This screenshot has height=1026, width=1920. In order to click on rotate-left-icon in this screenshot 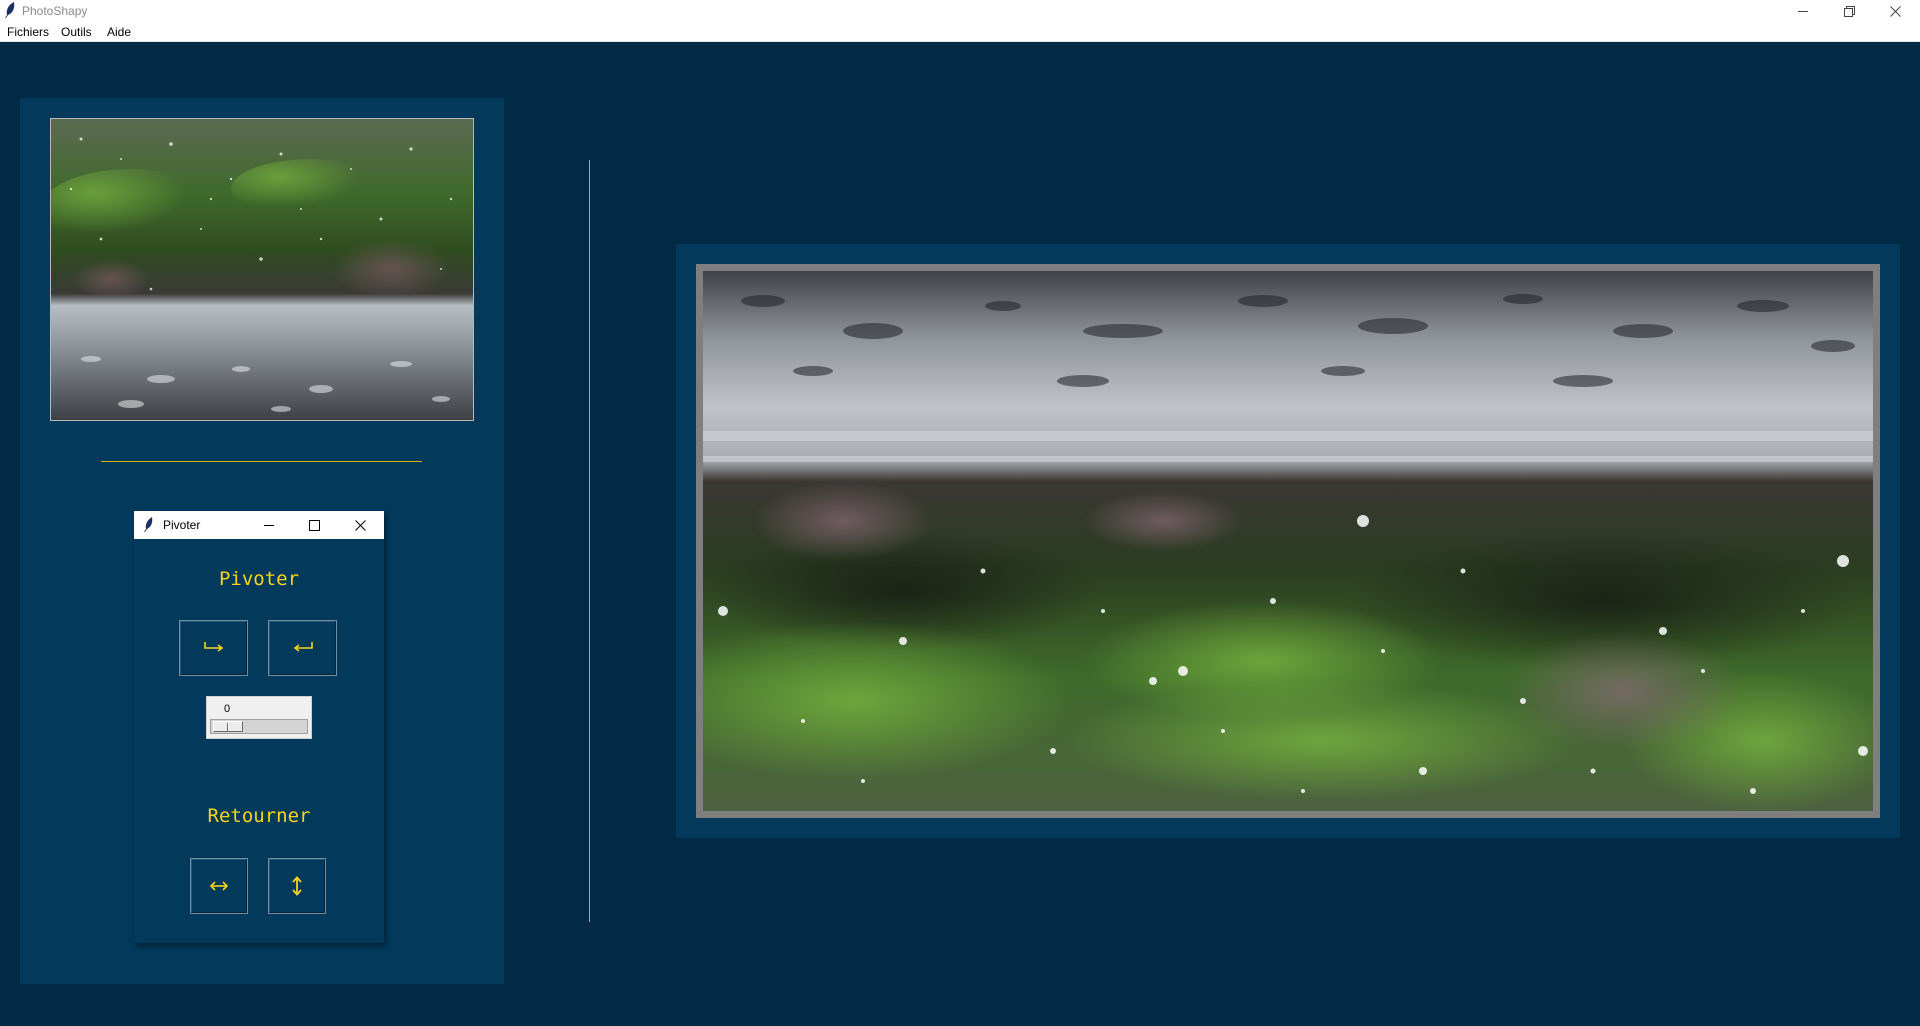, I will do `click(303, 647)`.